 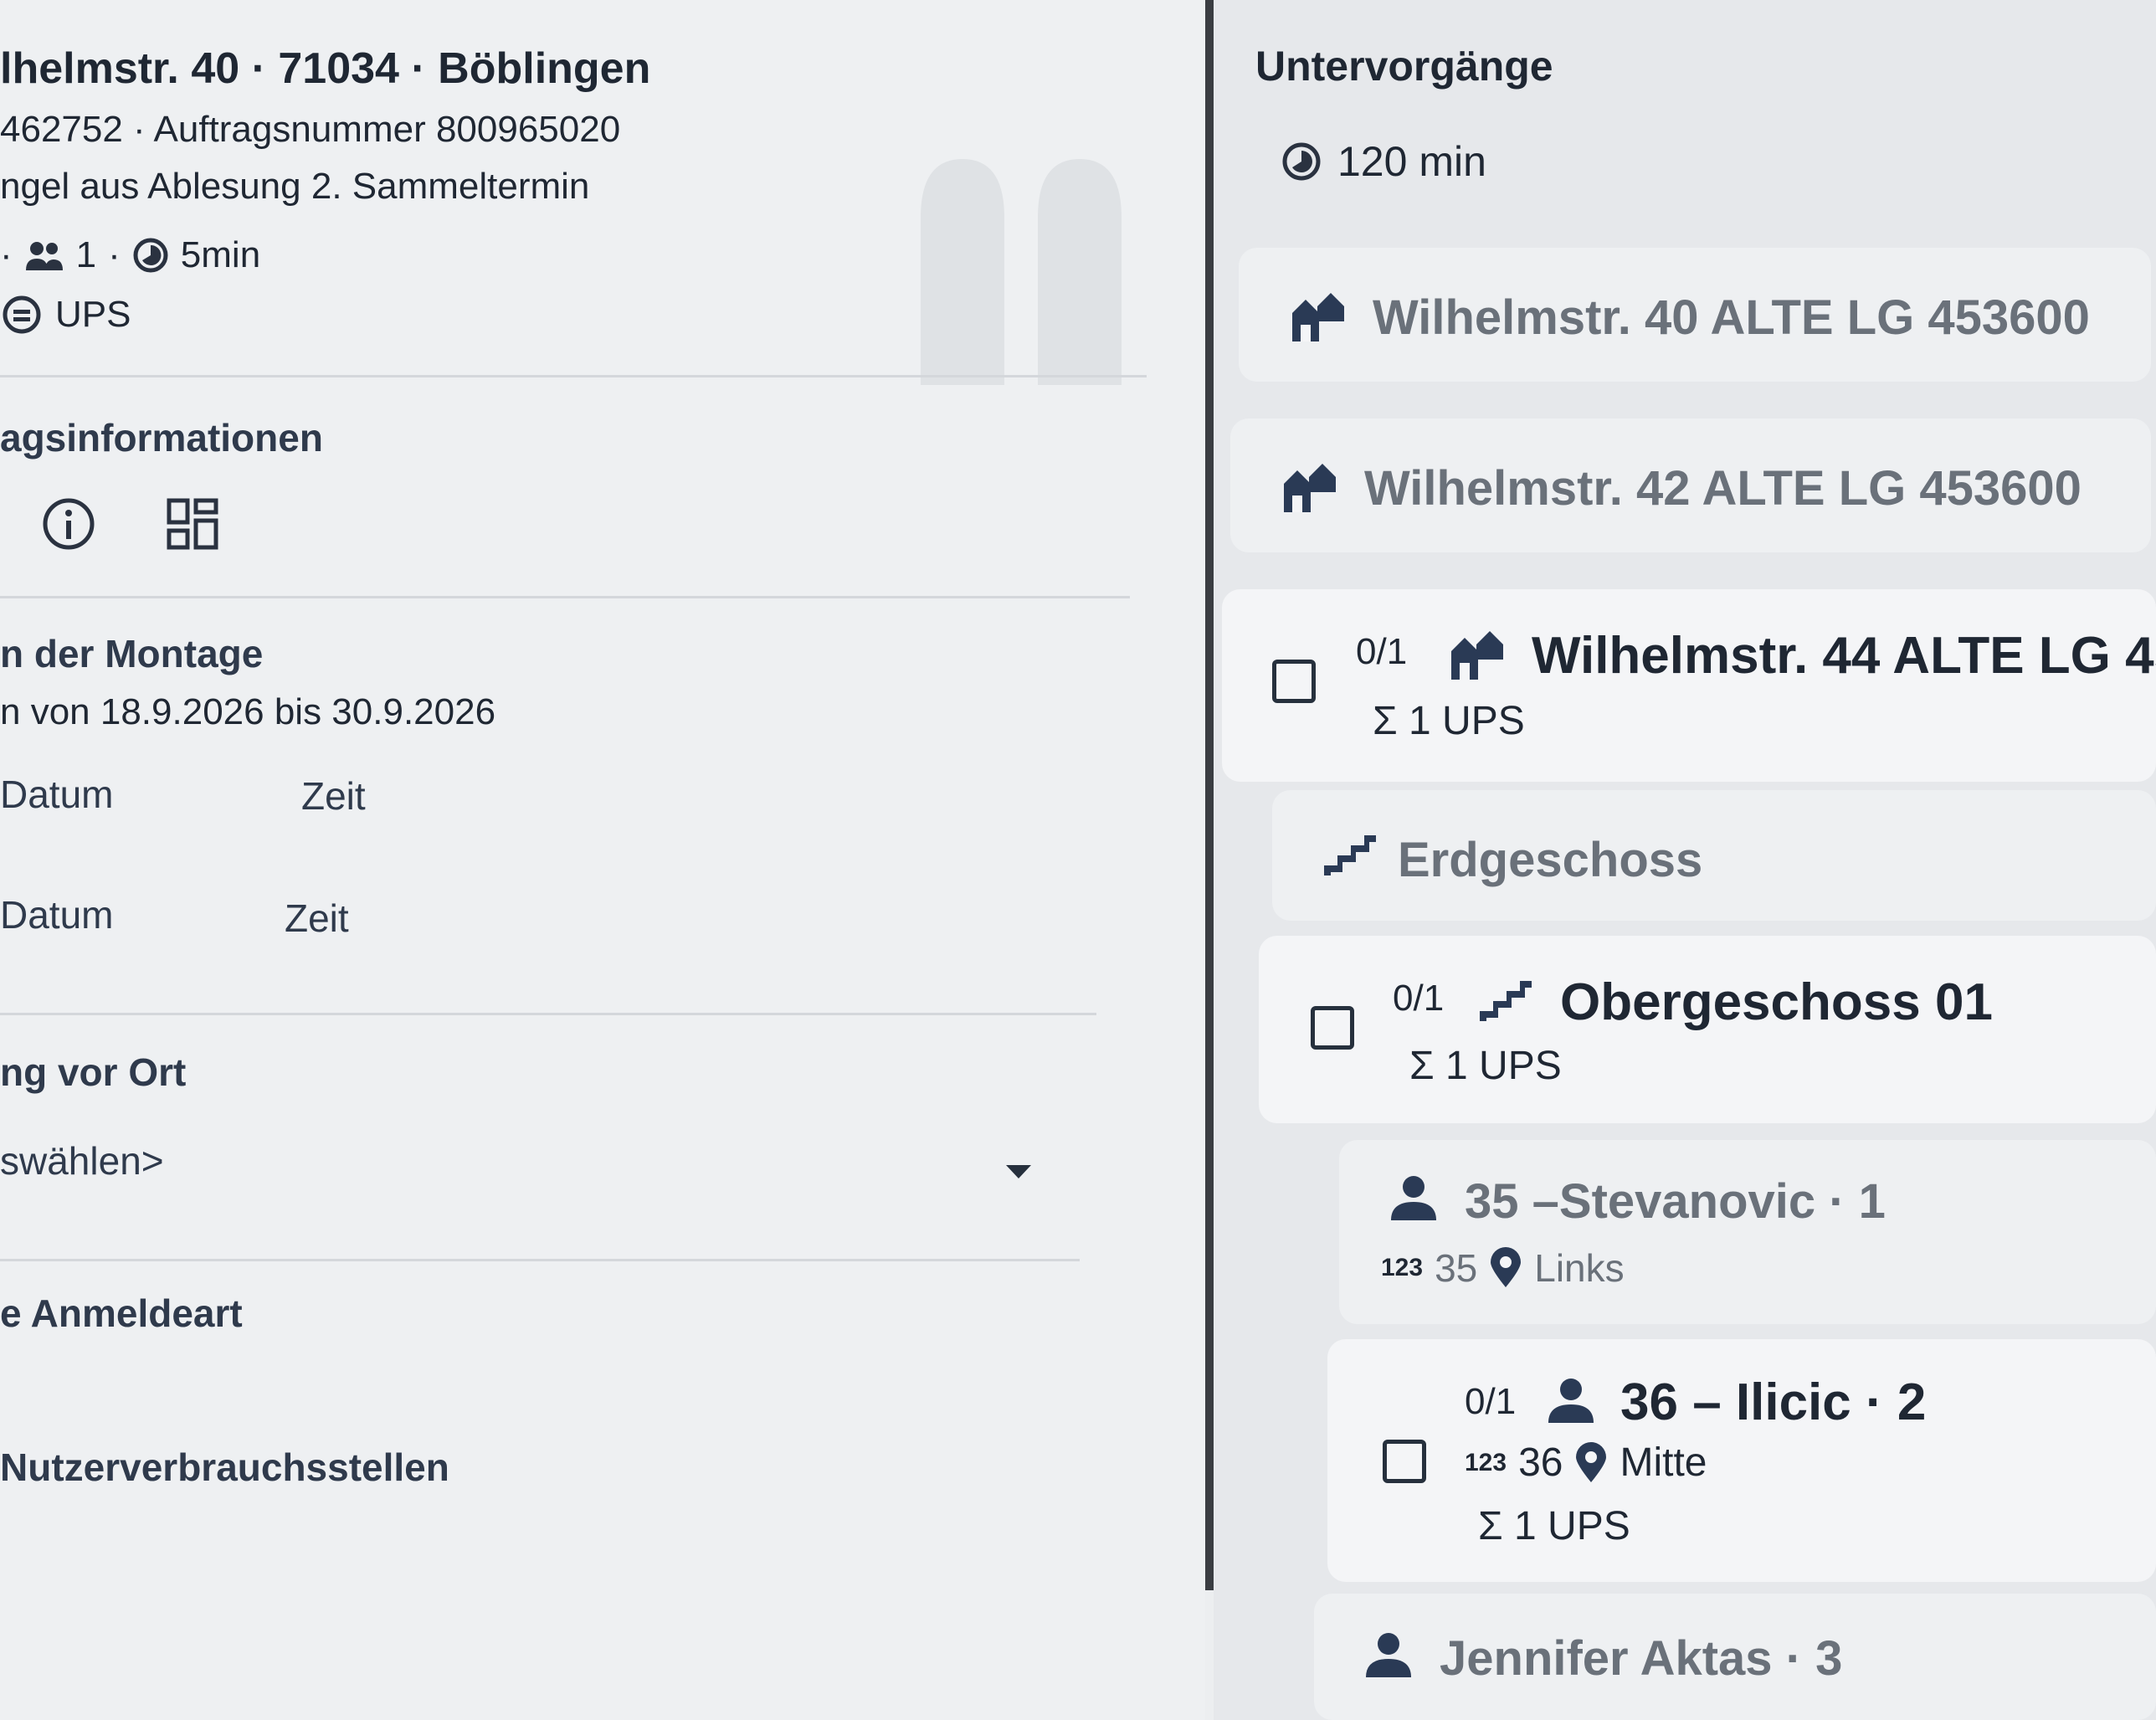 I want to click on apartment-number: 36, so click(x=1540, y=1462).